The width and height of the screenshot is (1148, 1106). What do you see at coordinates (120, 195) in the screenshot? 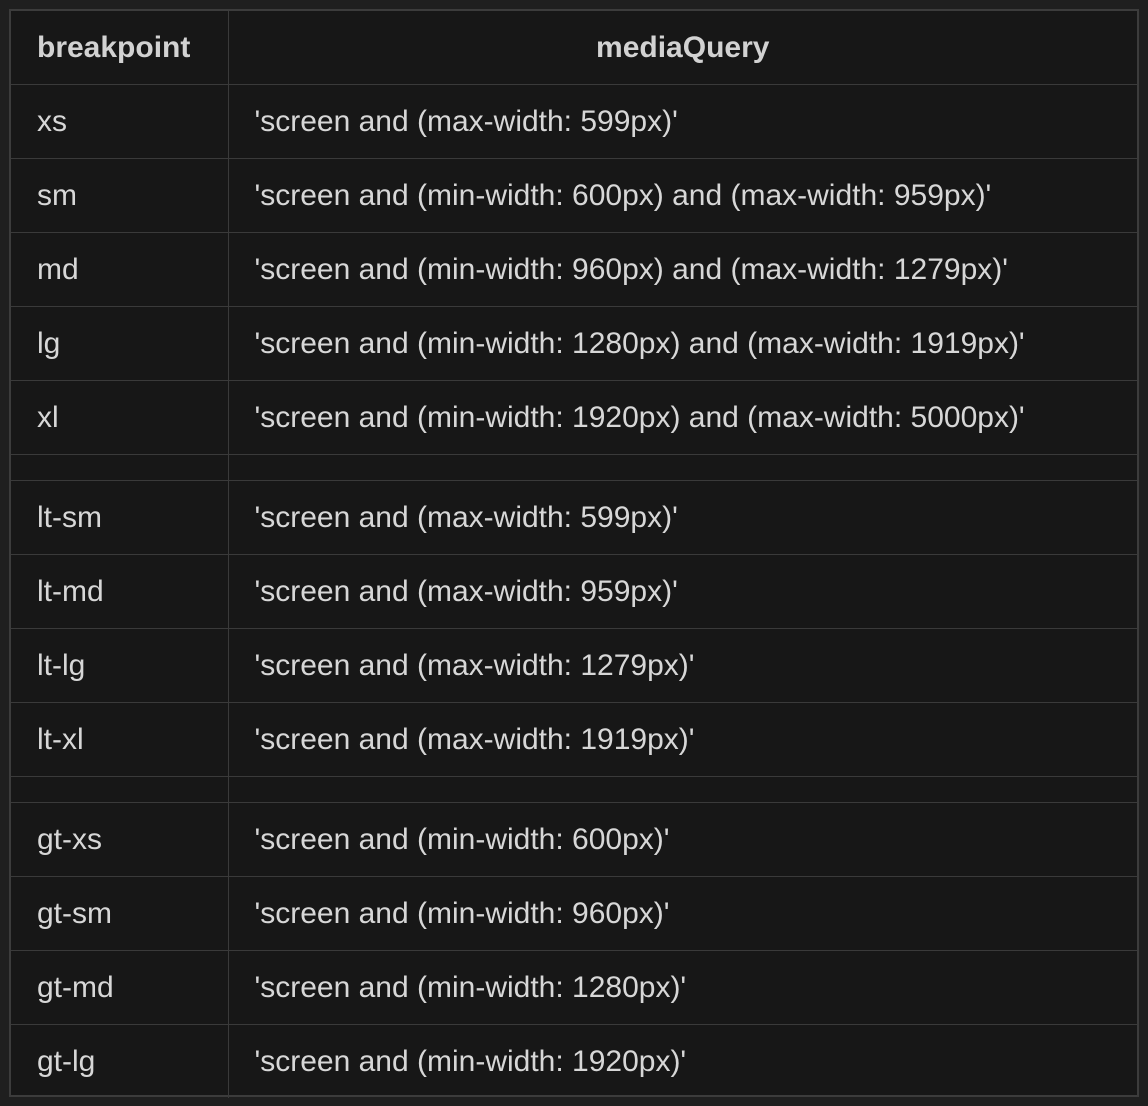
I see `breakpoint-cell: sm` at bounding box center [120, 195].